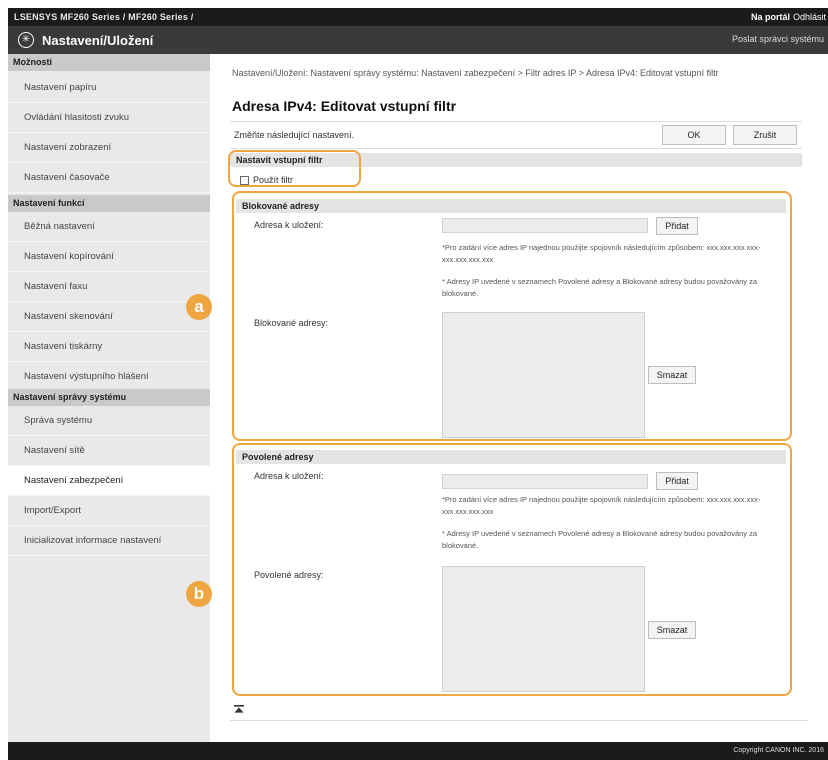 Image resolution: width=828 pixels, height=760 pixels. What do you see at coordinates (516, 135) in the screenshot?
I see `instruction-row: Změňte následující nastavení. OK Zrušit` at bounding box center [516, 135].